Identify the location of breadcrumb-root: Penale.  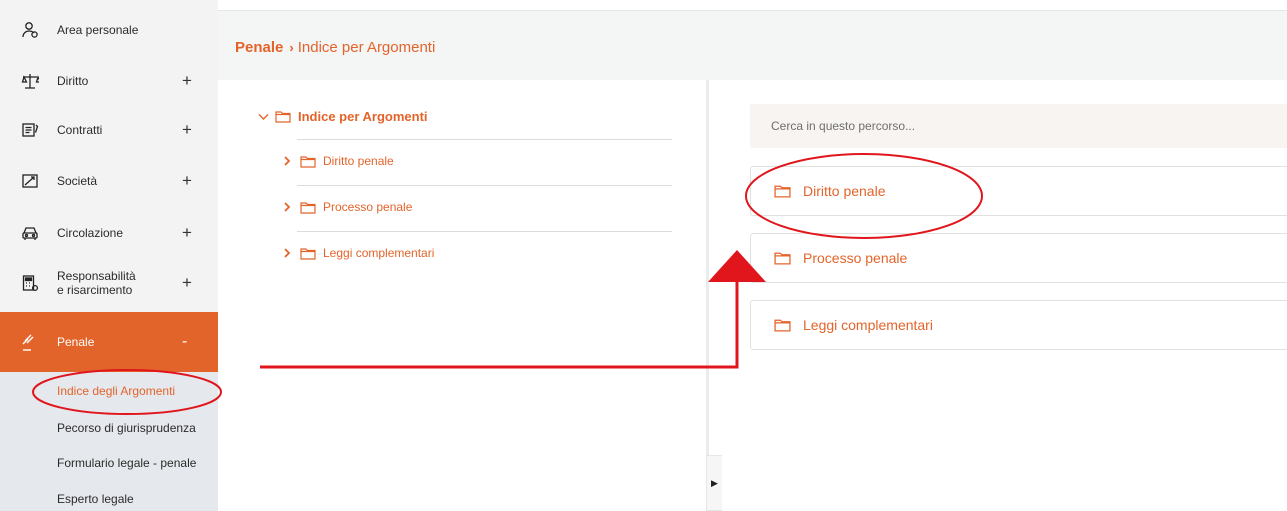
(259, 47).